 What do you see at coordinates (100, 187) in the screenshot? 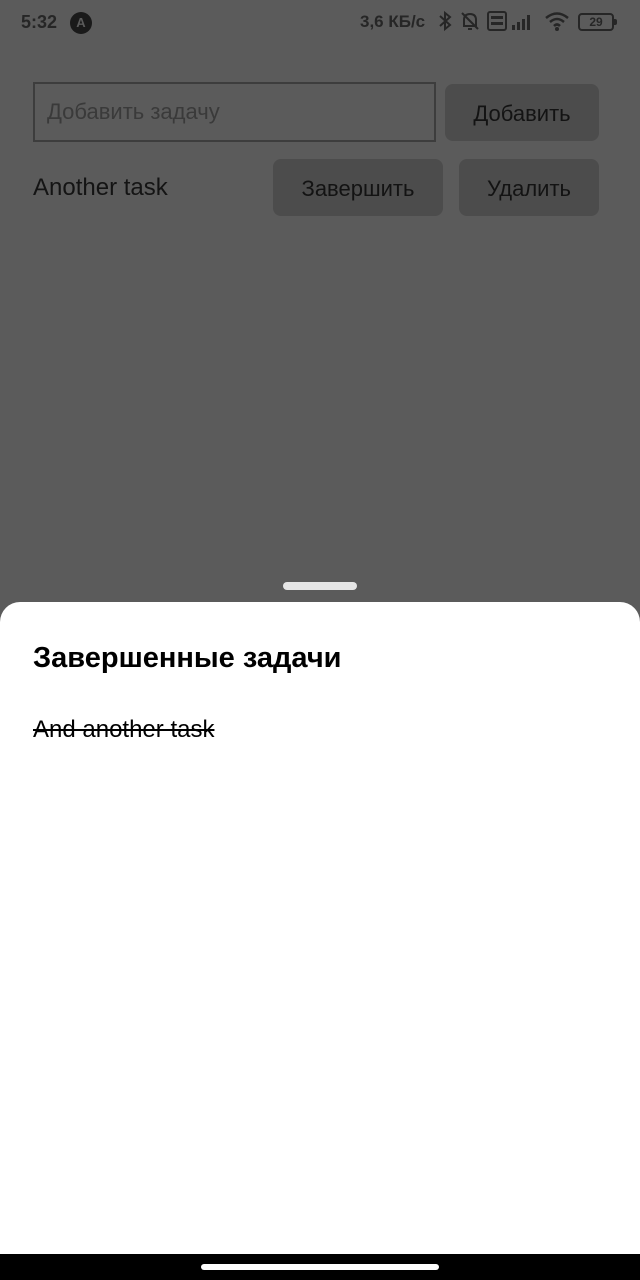
I see `task-text: Another task` at bounding box center [100, 187].